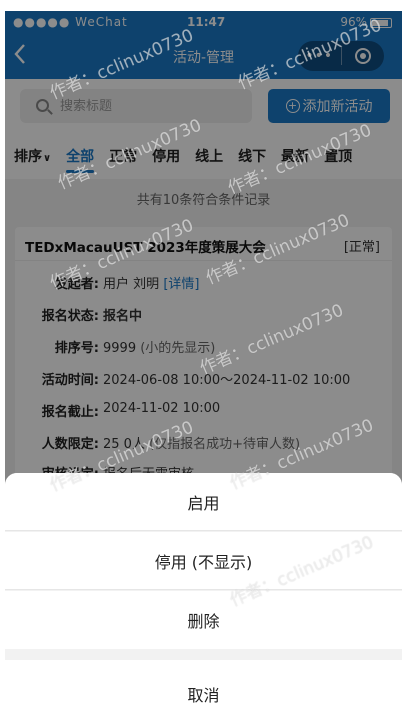 Image resolution: width=409 pixels, height=727 pixels. I want to click on enable-action: 启用, so click(203, 502).